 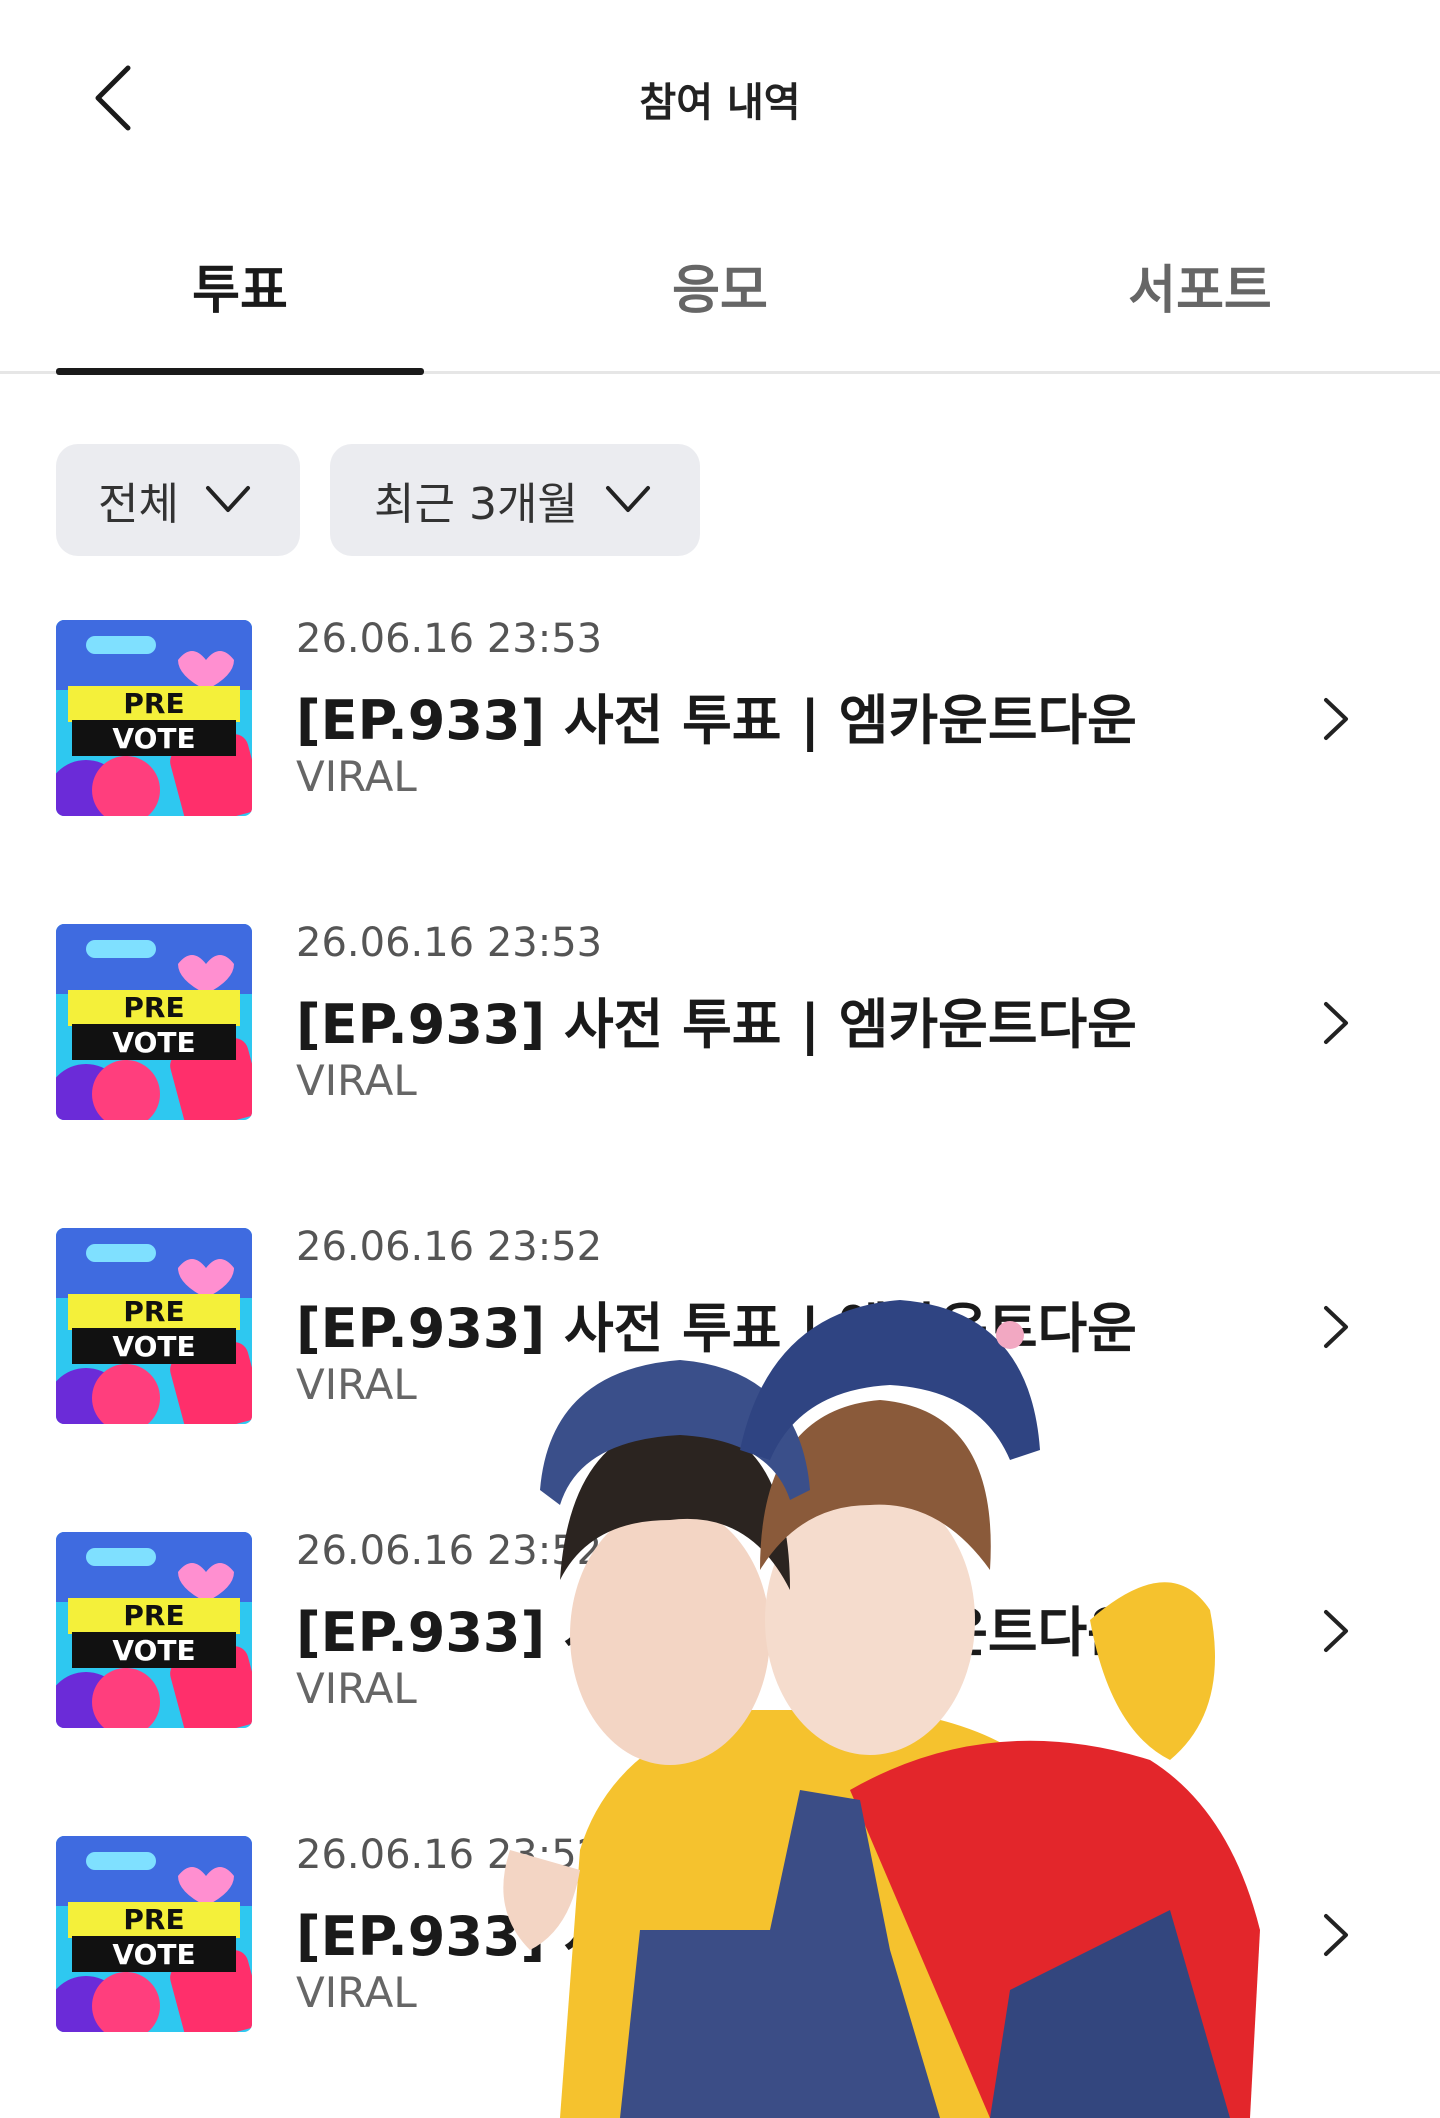 What do you see at coordinates (720, 285) in the screenshot?
I see `tab-entry: 응모` at bounding box center [720, 285].